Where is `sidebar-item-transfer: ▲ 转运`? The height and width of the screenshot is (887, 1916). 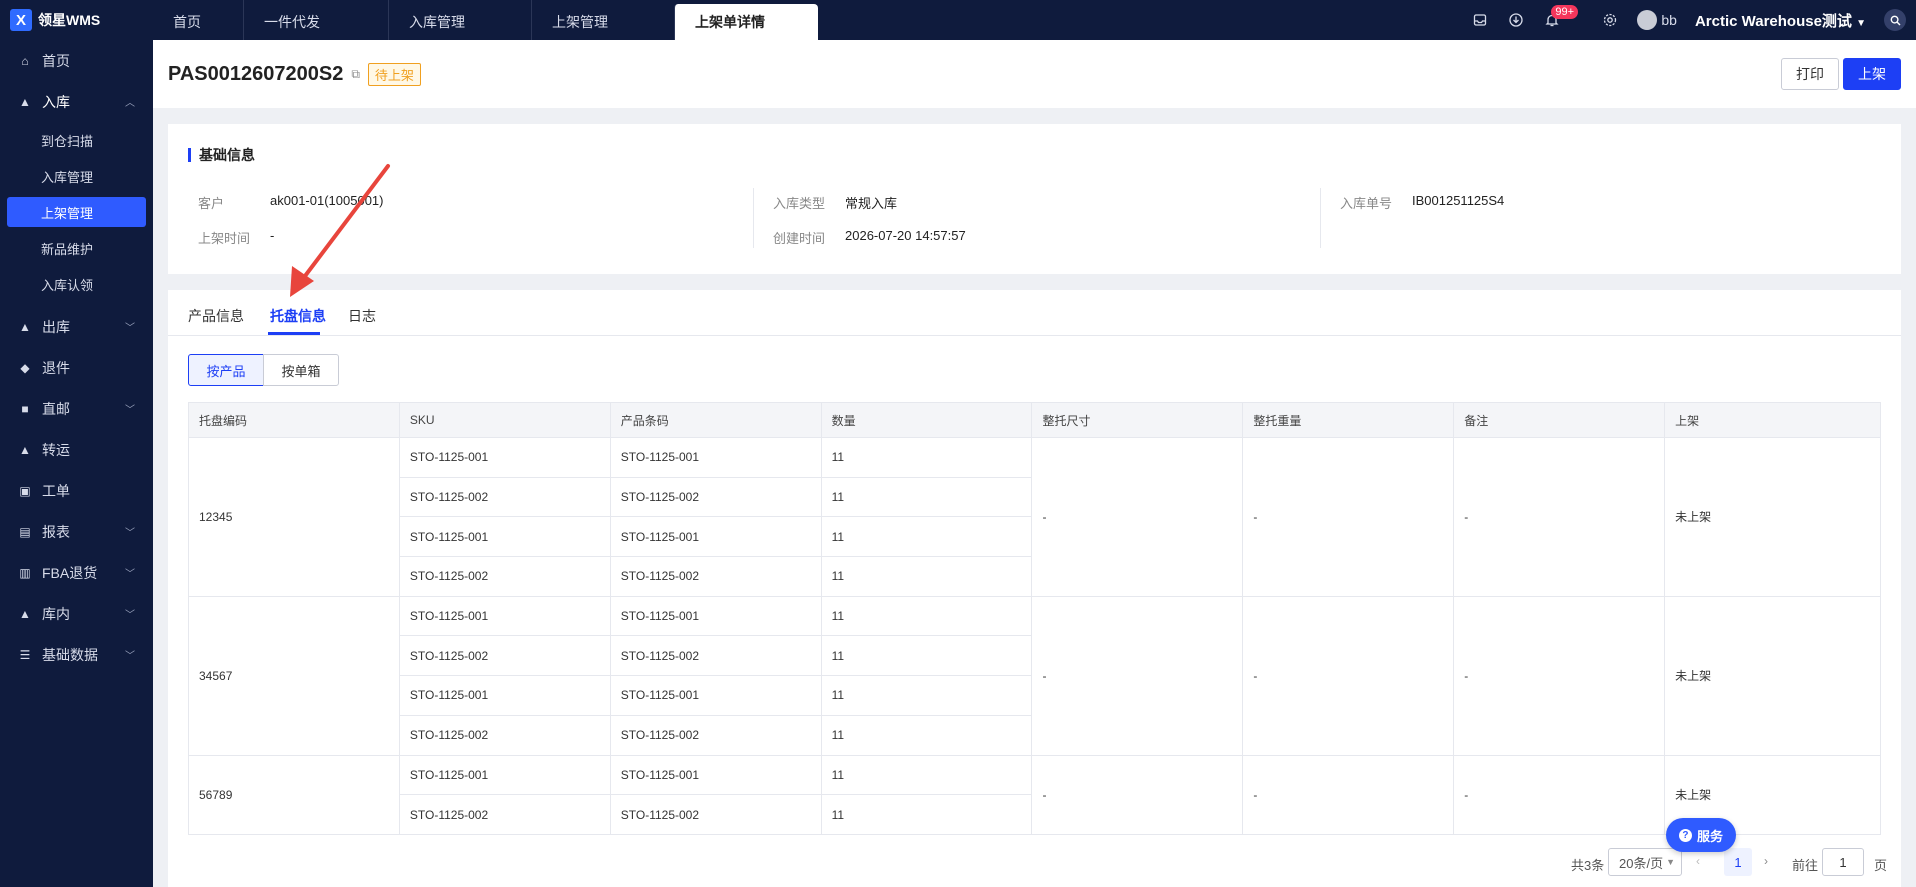 sidebar-item-transfer: ▲ 转运 is located at coordinates (76, 449).